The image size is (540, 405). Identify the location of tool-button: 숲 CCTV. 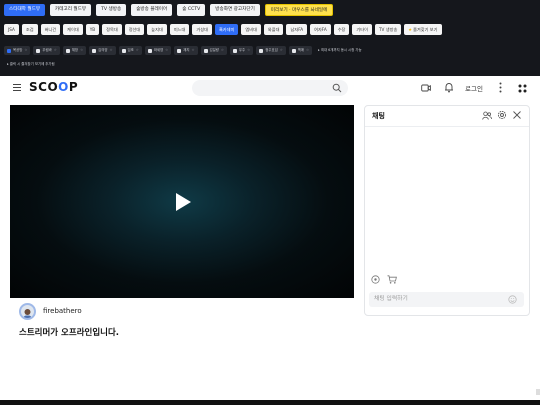
(191, 10).